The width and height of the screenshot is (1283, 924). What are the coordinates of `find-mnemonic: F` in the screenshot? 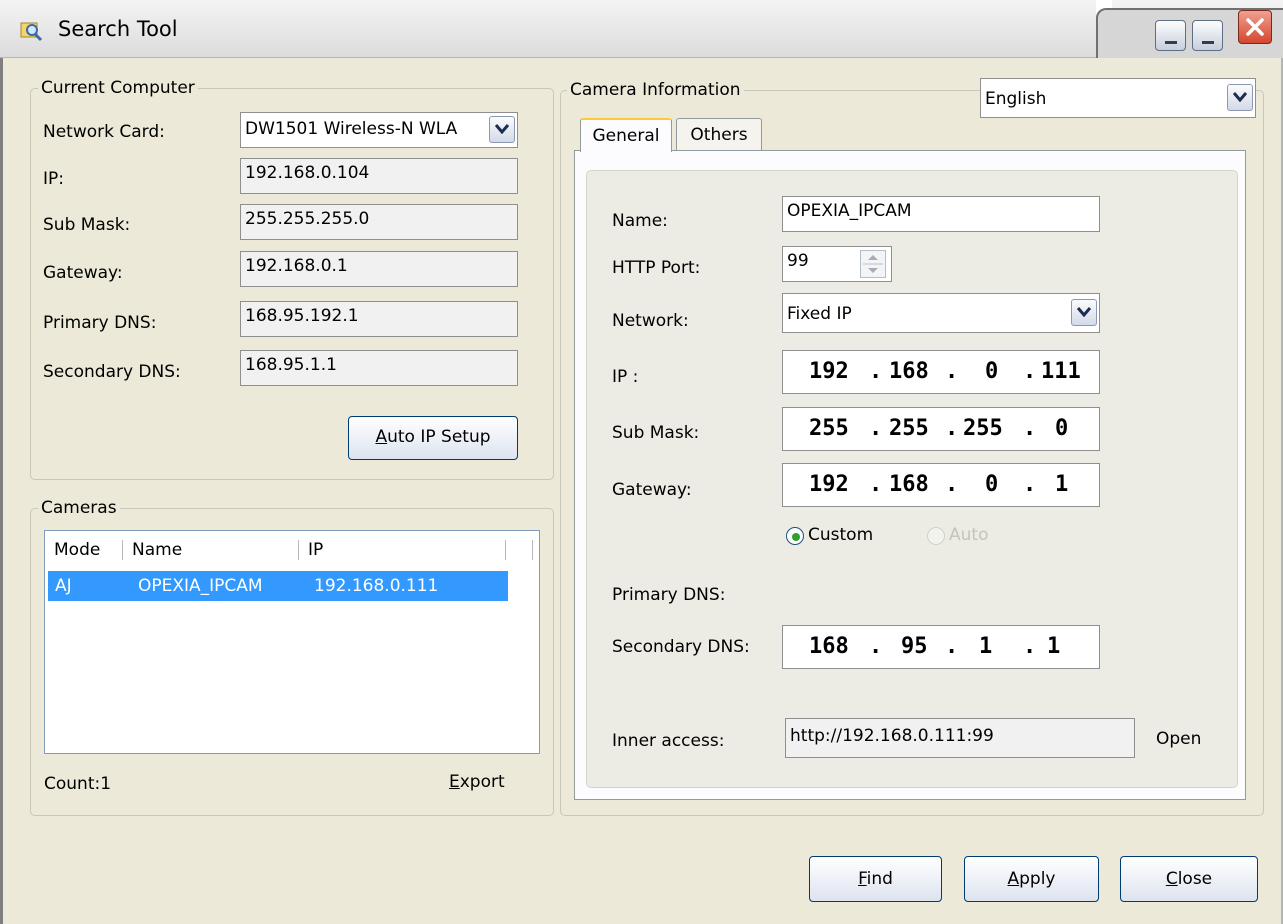 It's located at (862, 879).